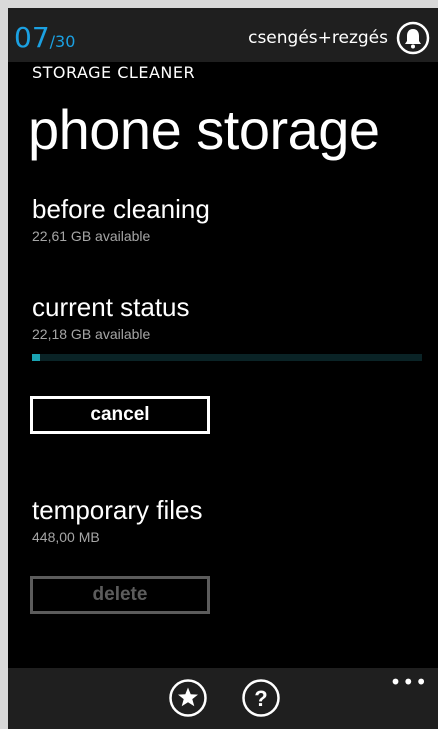  What do you see at coordinates (413, 38) in the screenshot?
I see `bell-icon` at bounding box center [413, 38].